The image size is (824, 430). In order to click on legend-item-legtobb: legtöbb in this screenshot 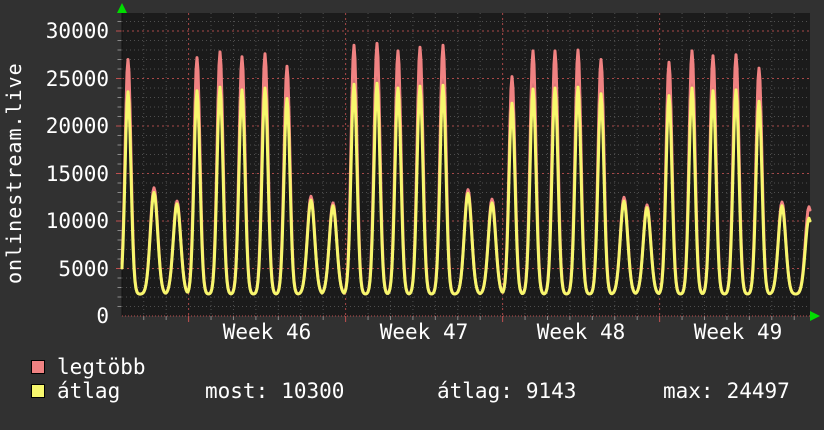, I will do `click(88, 367)`.